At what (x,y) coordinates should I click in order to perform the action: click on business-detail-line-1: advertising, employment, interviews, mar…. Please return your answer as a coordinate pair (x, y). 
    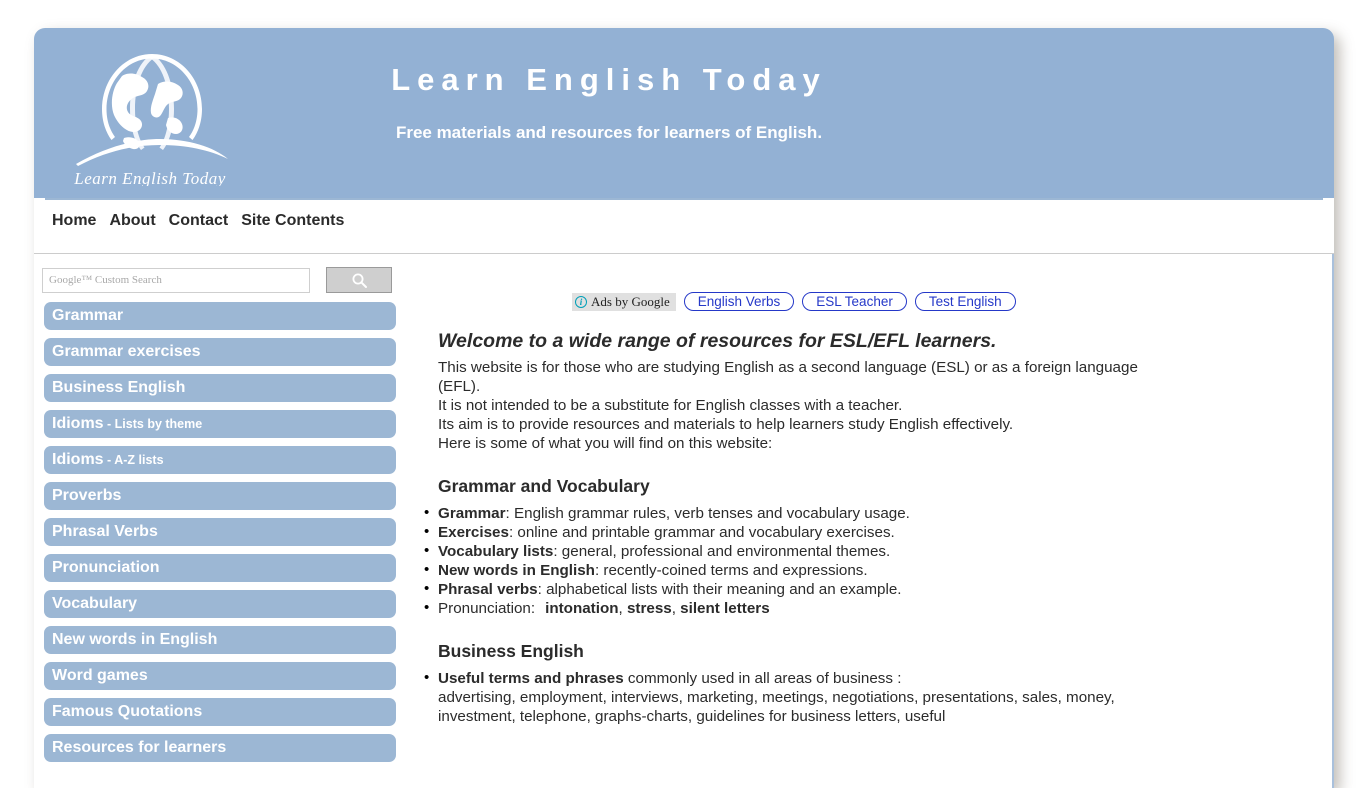
    Looking at the image, I should click on (776, 697).